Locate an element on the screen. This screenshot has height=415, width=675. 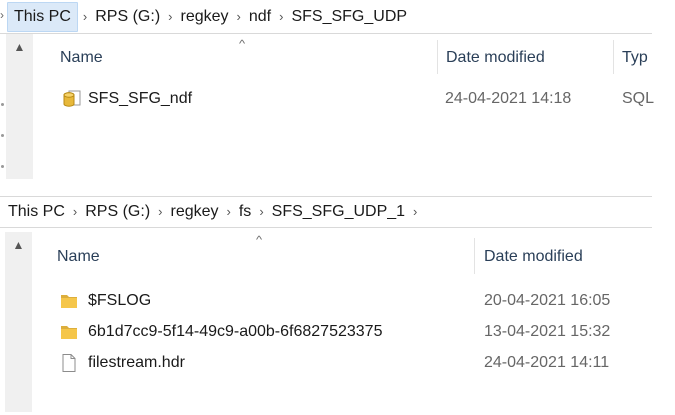
file-icon is located at coordinates (69, 363).